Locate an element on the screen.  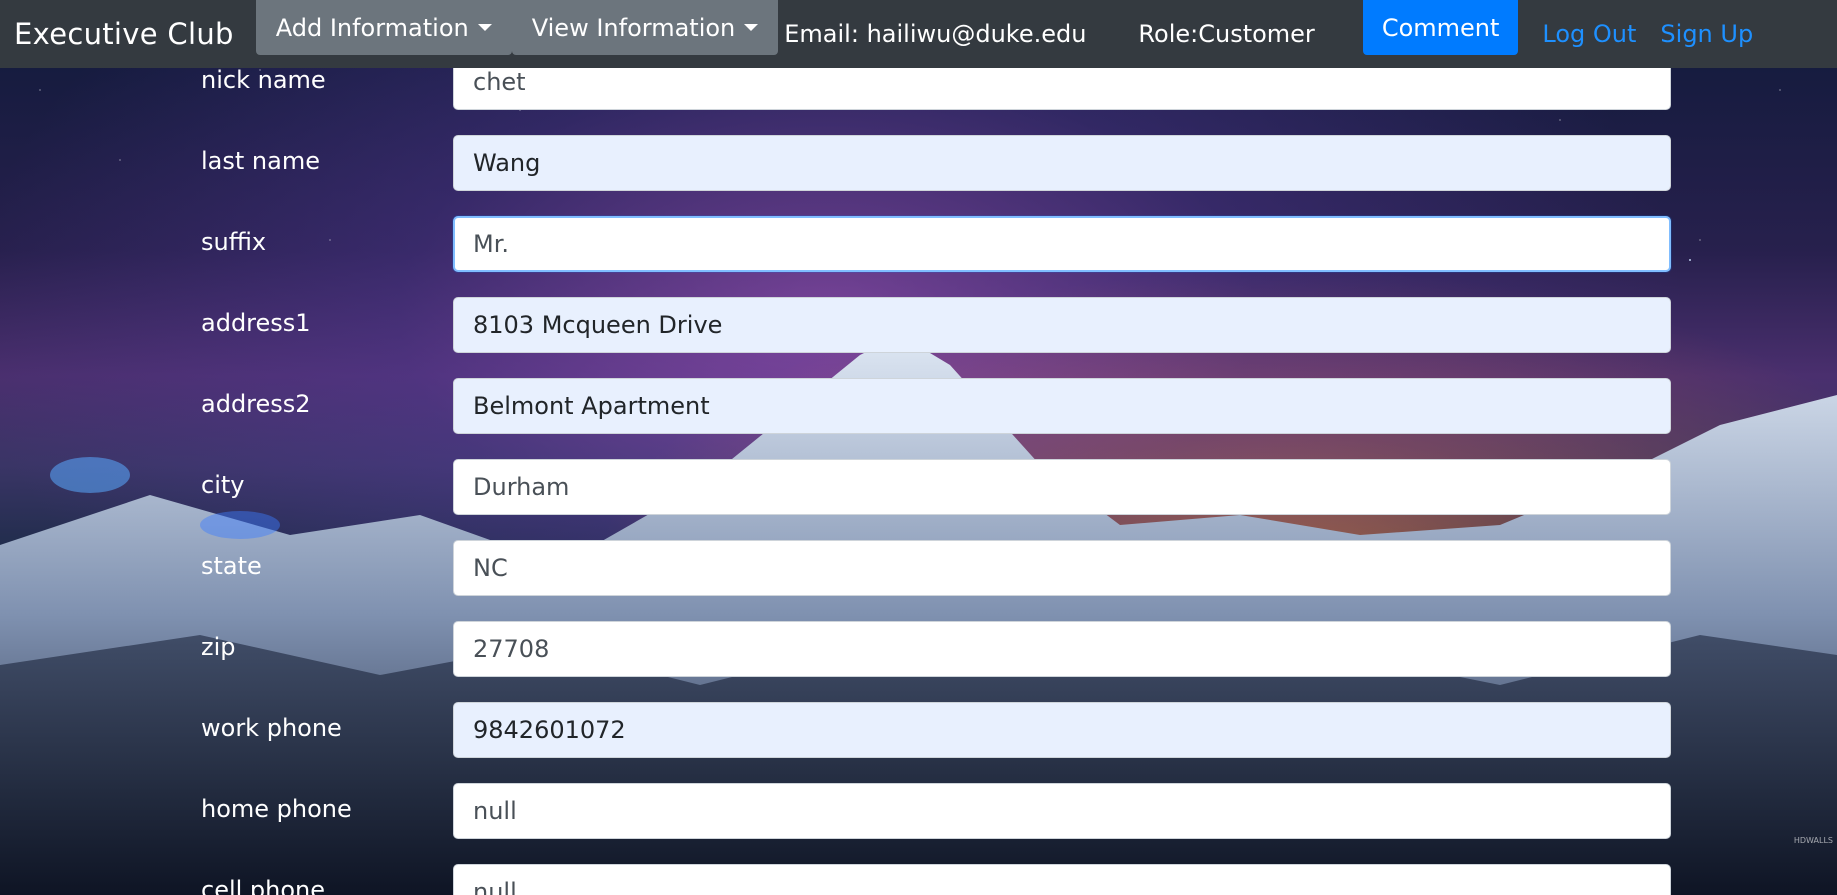
form-row-suffix: suffix is located at coordinates (918, 244).